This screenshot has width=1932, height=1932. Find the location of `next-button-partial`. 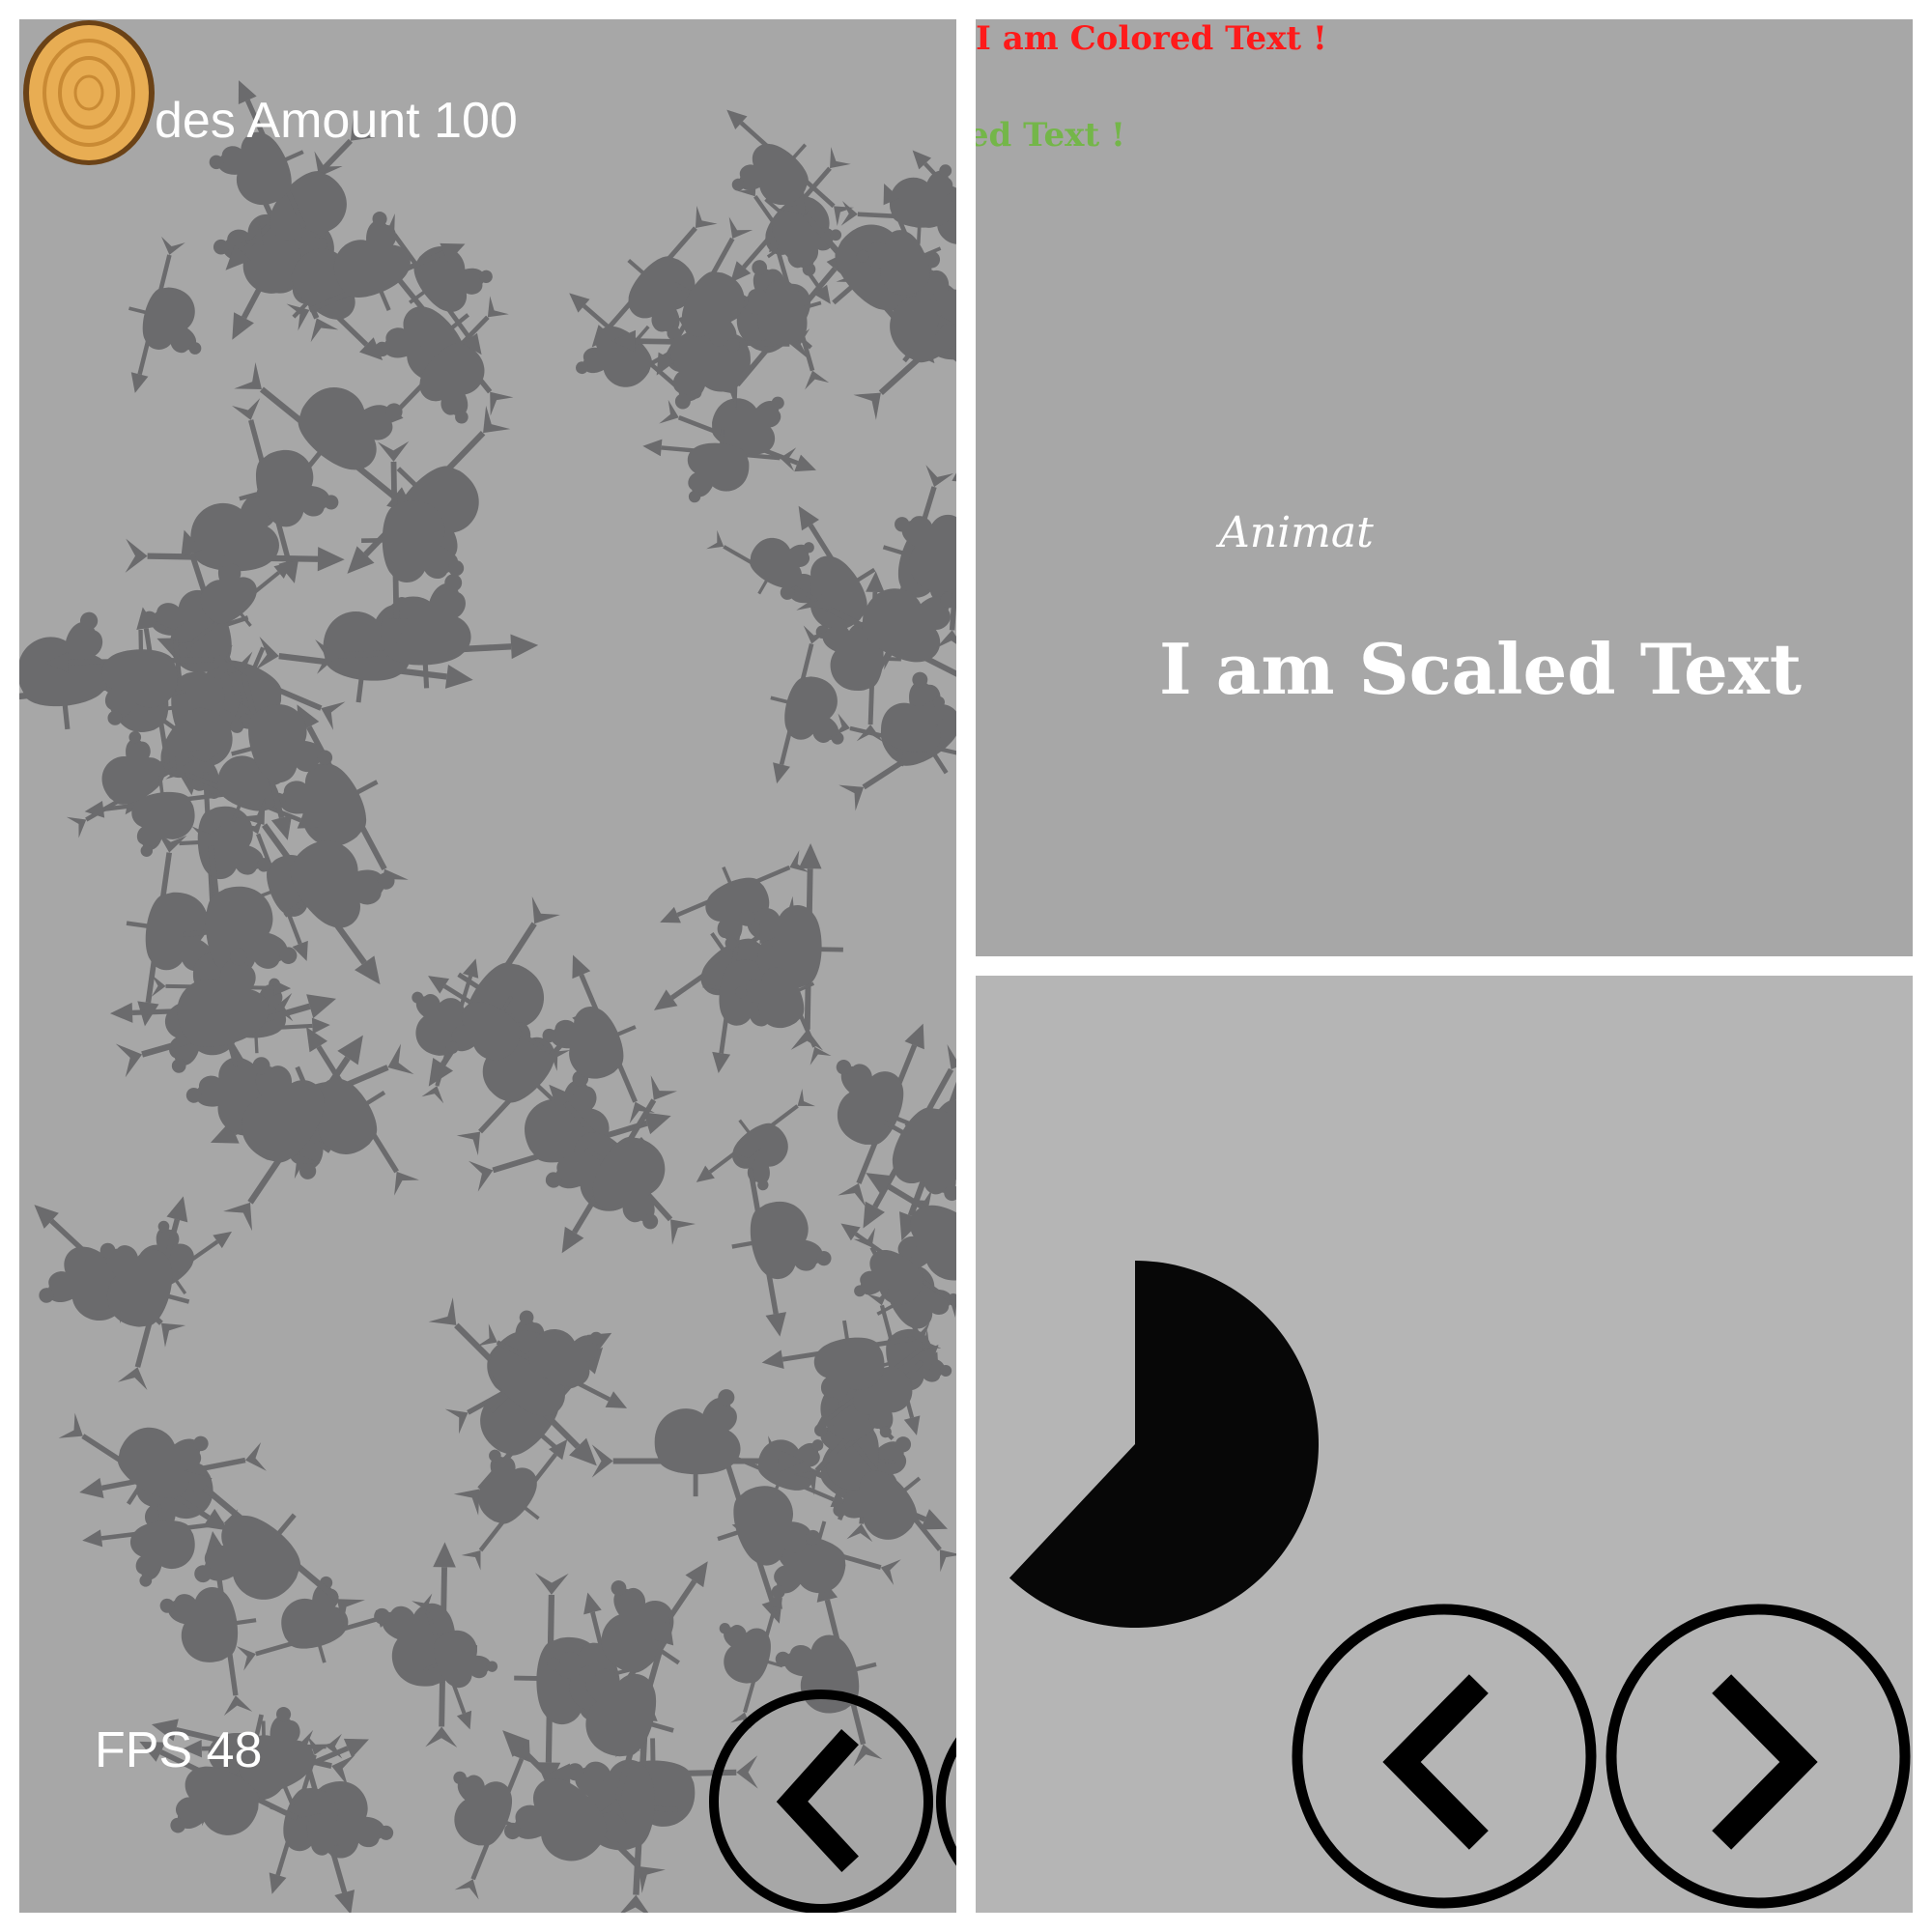

next-button-partial is located at coordinates (944, 1799).